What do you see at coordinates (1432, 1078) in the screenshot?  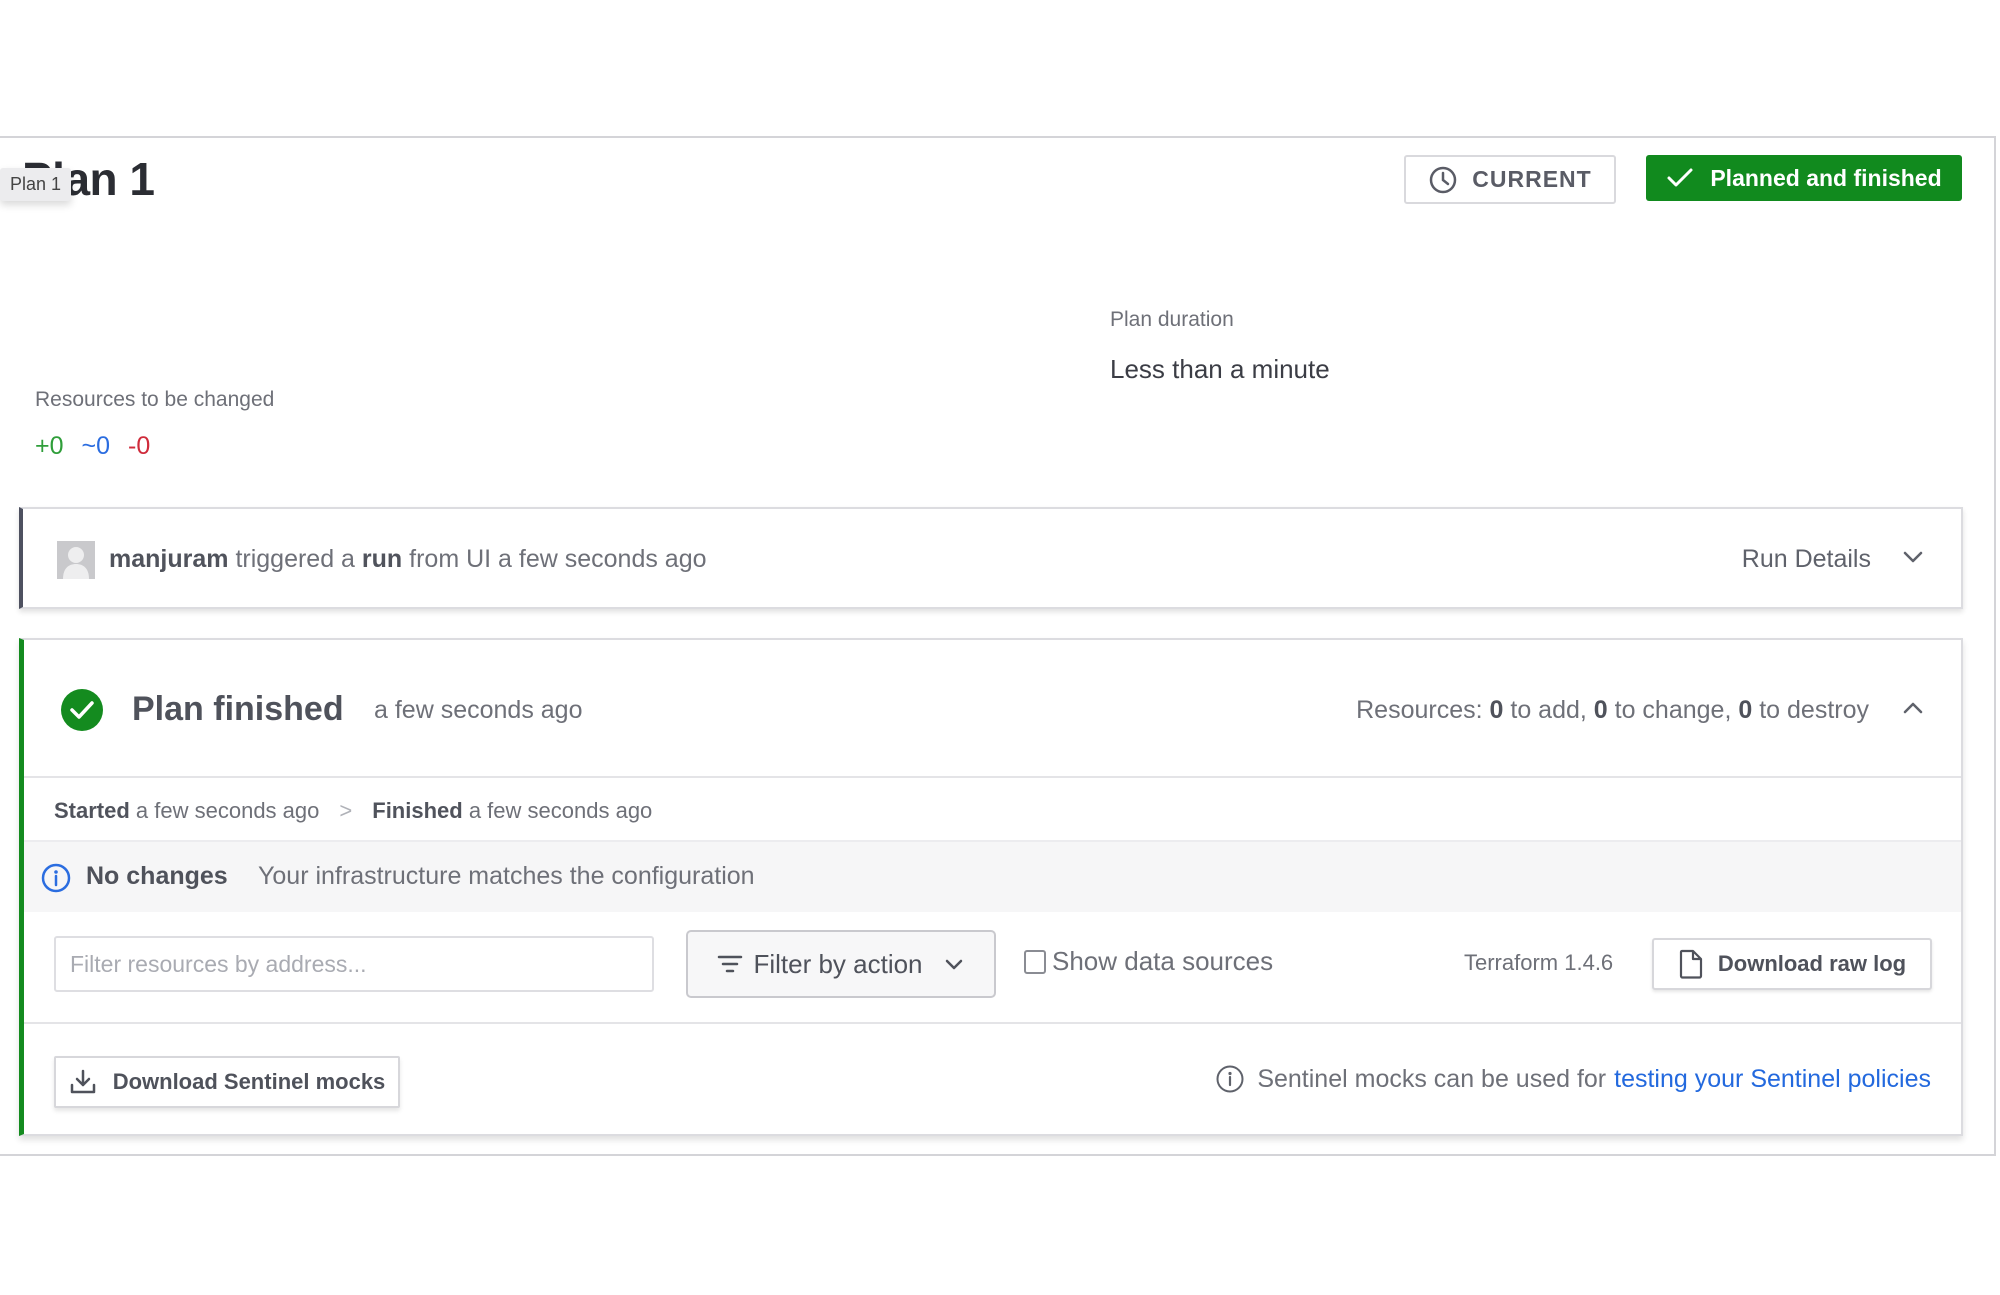 I see `sentinel-note-text: Sentinel mocks can be used for` at bounding box center [1432, 1078].